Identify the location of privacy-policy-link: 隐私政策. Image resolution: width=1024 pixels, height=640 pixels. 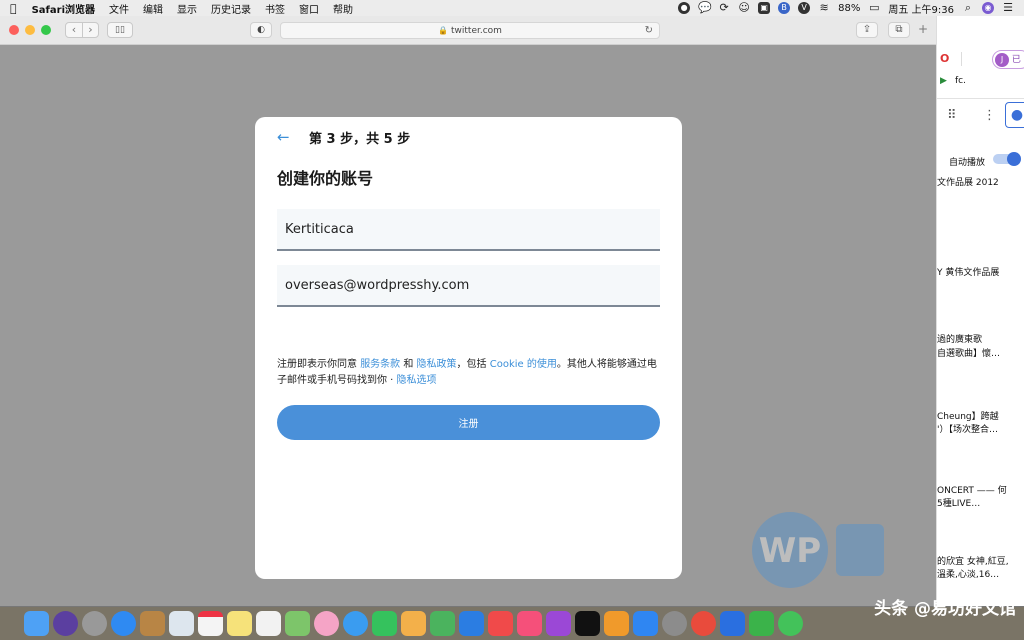
(437, 364).